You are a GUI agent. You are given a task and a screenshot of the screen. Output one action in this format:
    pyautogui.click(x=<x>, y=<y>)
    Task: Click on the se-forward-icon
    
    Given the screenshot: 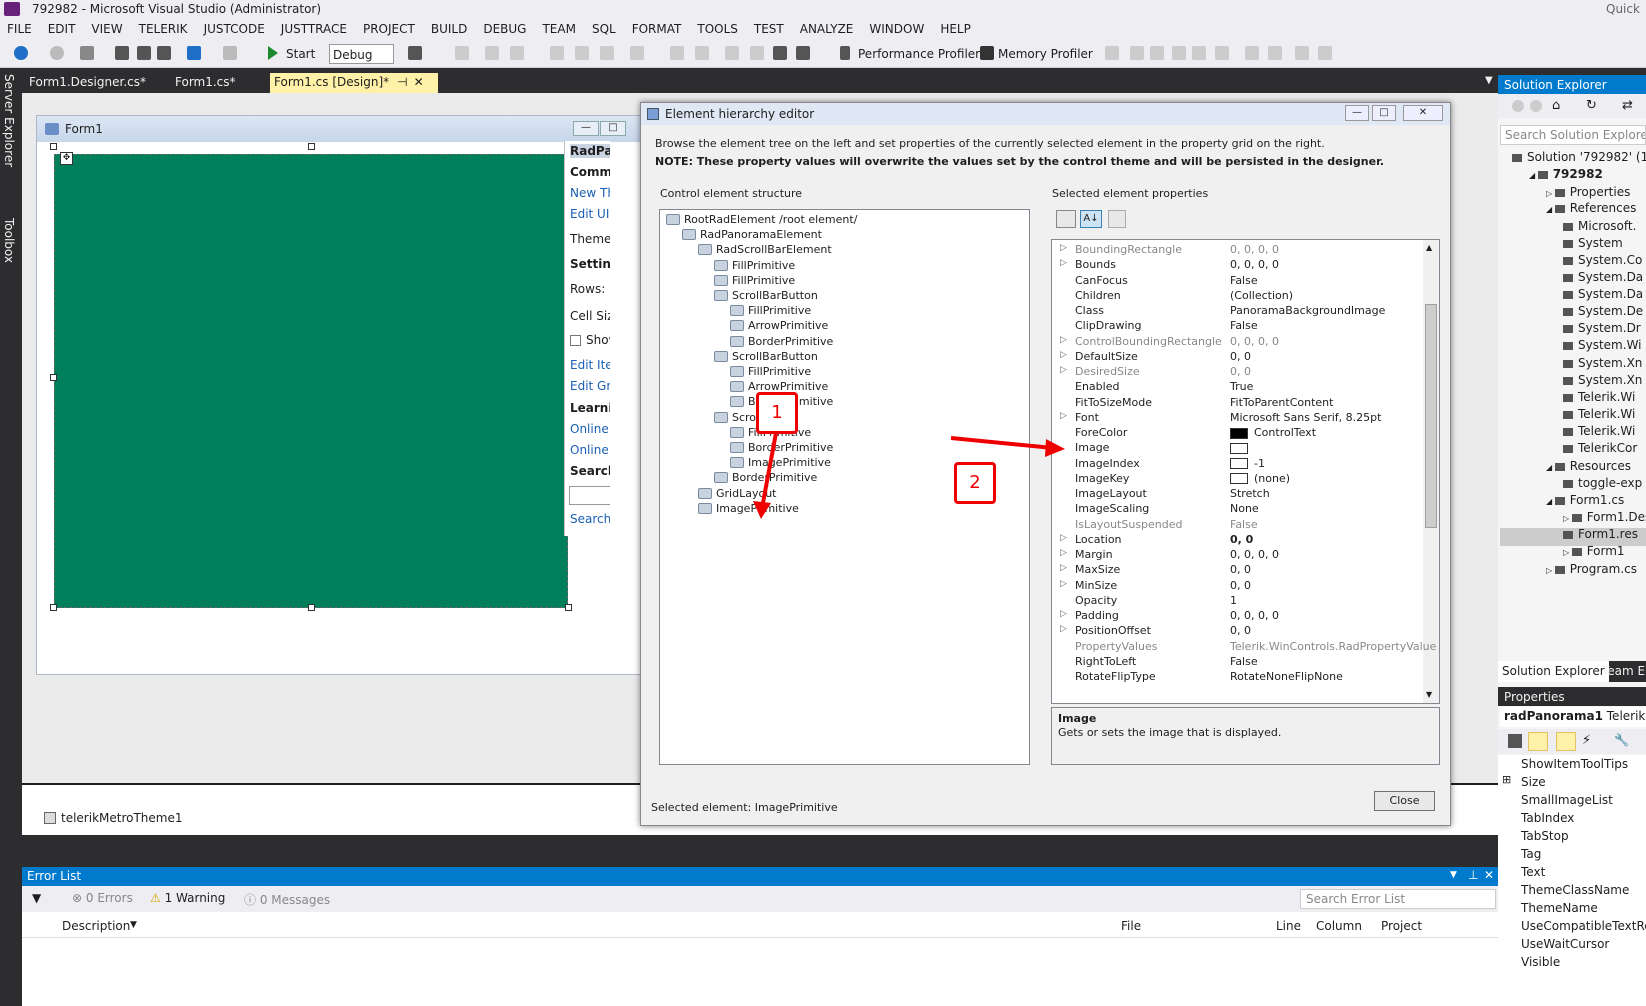 What is the action you would take?
    pyautogui.click(x=1536, y=106)
    